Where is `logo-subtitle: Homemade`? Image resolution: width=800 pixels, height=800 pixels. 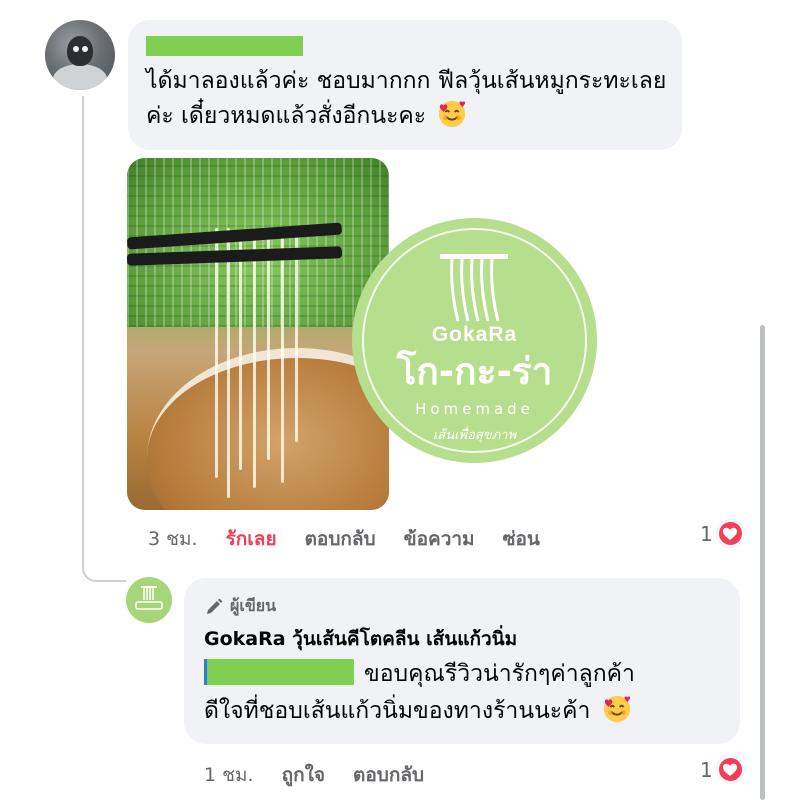
logo-subtitle: Homemade is located at coordinates (474, 409).